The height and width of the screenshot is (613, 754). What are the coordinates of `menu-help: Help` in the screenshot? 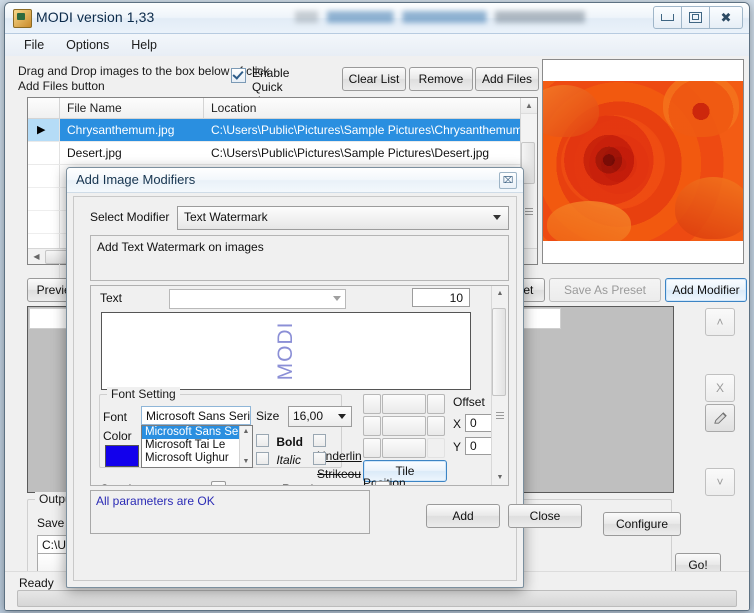 It's located at (144, 45).